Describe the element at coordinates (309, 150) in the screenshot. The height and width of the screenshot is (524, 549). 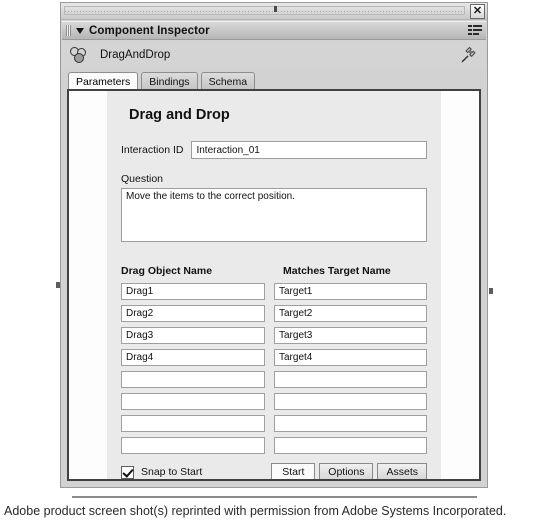
I see `interaction-id-input` at that location.